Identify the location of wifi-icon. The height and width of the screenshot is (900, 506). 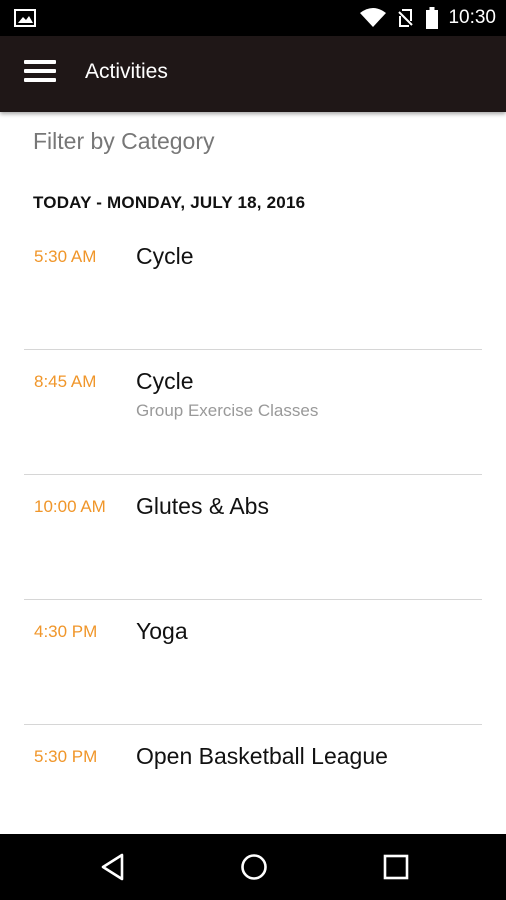
(373, 17).